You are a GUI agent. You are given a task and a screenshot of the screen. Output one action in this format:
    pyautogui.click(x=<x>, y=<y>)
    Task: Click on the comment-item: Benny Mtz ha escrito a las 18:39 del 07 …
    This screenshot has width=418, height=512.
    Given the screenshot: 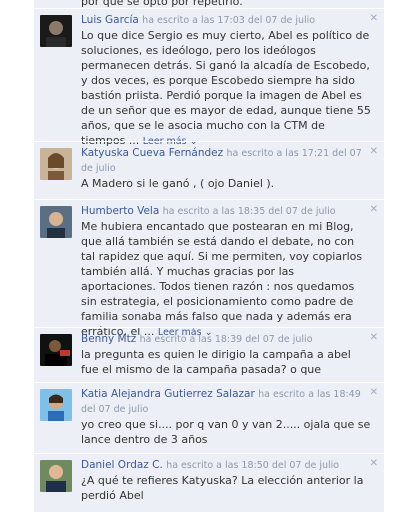 What is the action you would take?
    pyautogui.click(x=209, y=353)
    